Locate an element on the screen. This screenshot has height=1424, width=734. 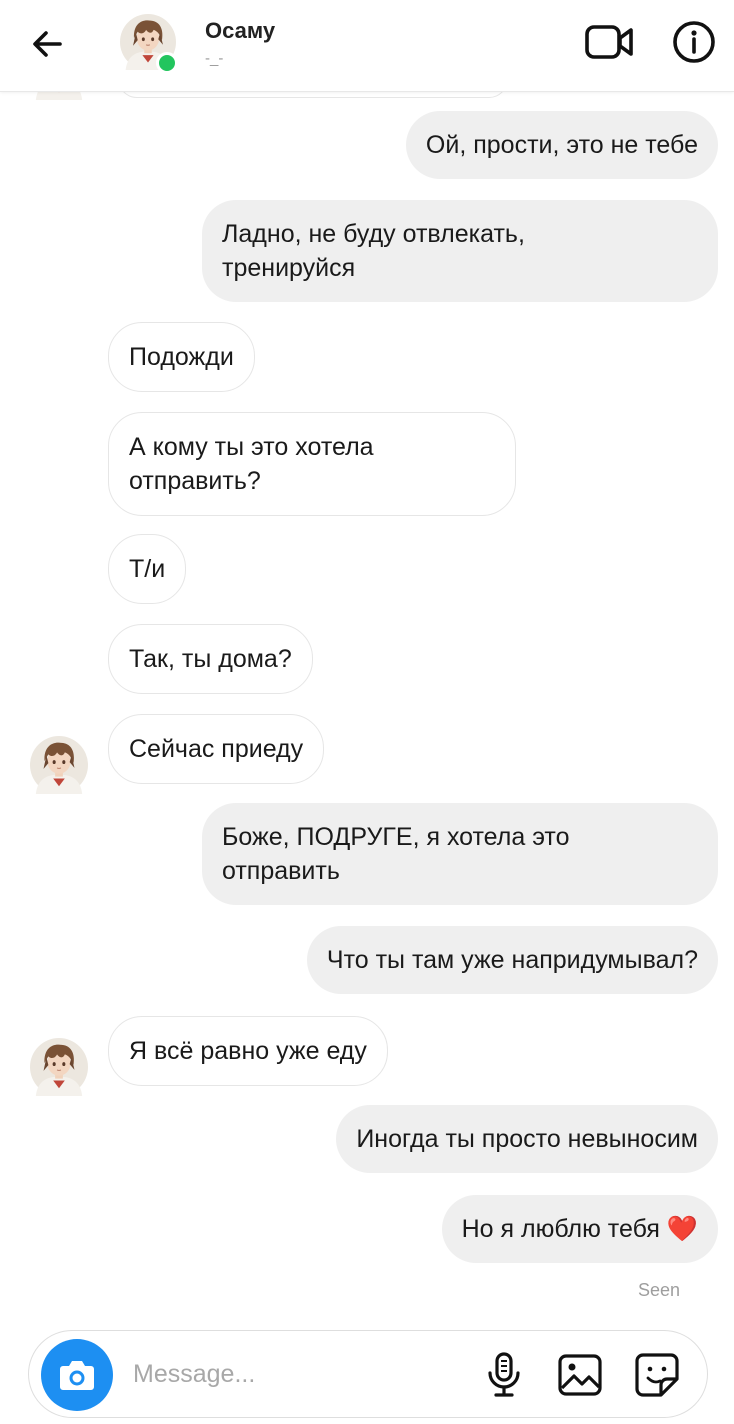
online-status-dot is located at coordinates (167, 63).